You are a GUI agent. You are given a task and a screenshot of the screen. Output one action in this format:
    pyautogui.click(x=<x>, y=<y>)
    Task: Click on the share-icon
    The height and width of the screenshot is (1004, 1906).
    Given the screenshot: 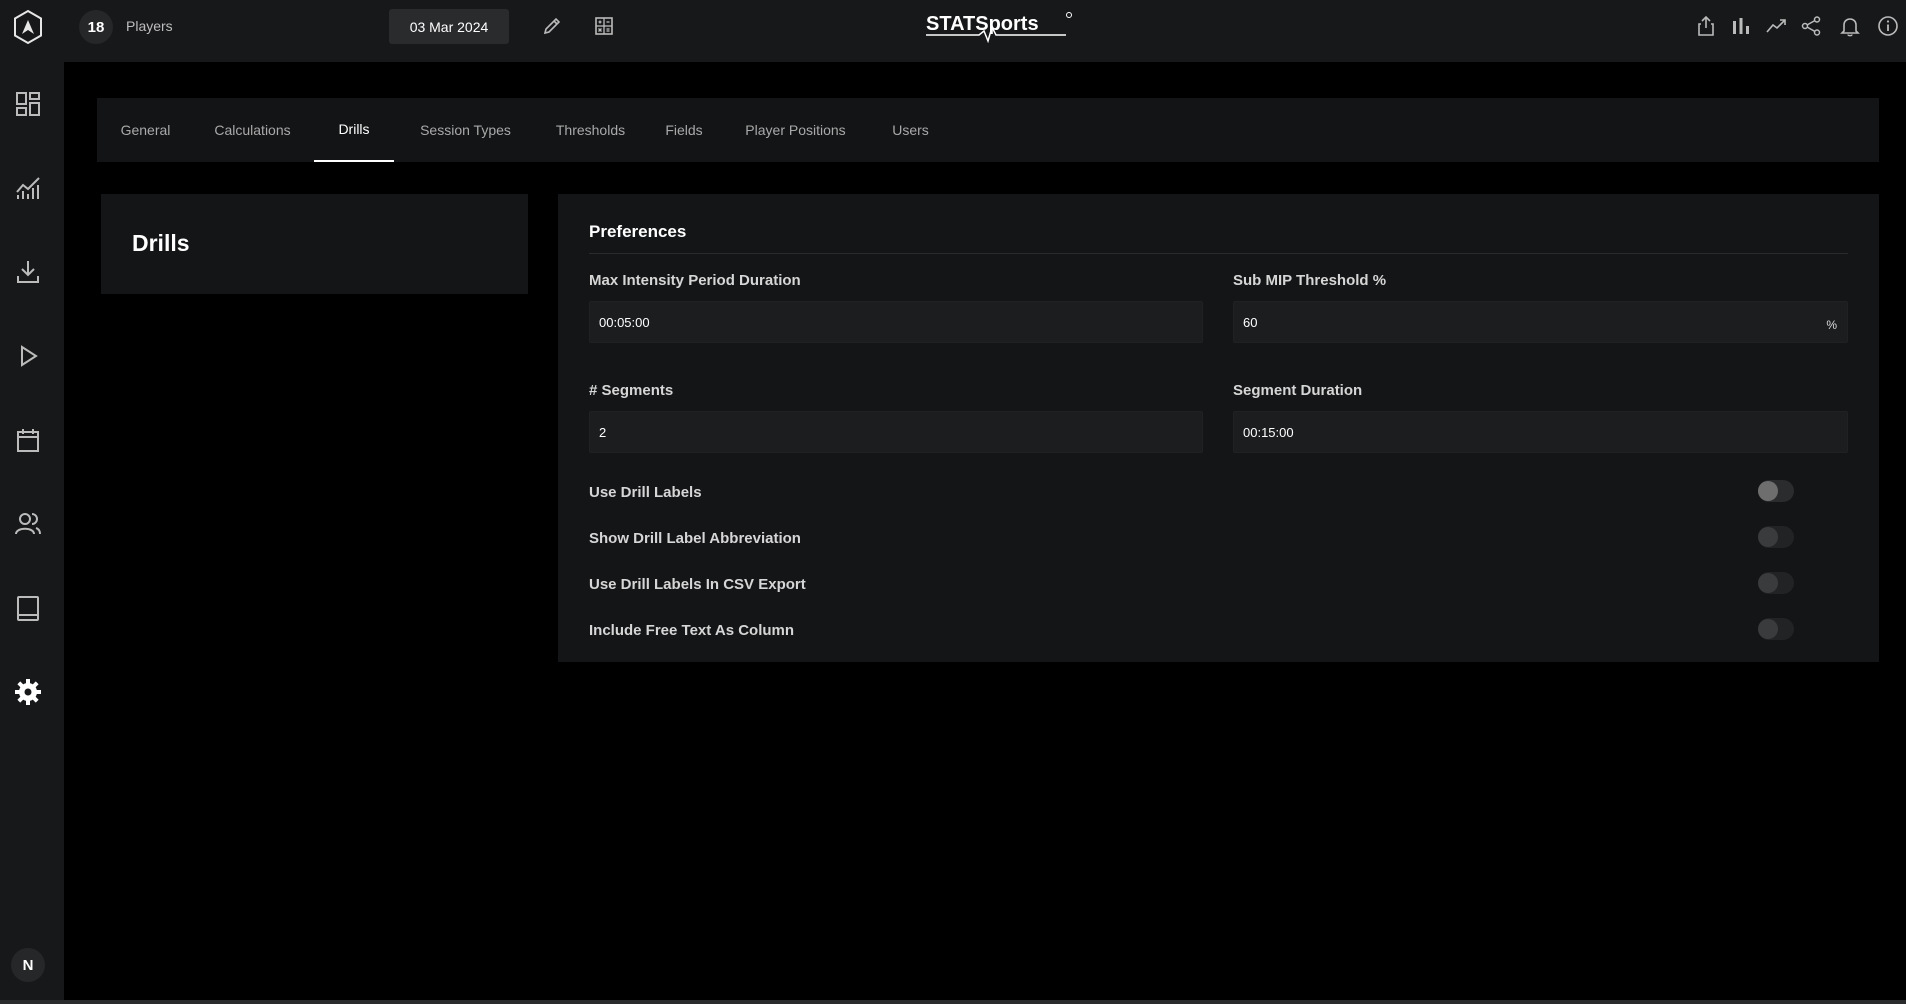 What is the action you would take?
    pyautogui.click(x=1811, y=26)
    